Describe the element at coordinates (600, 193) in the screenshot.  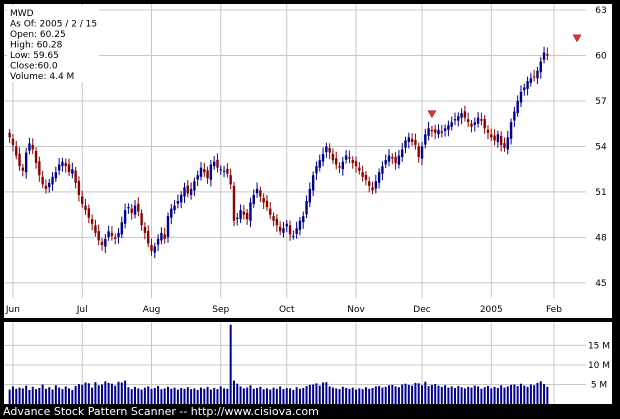
I see `price-tick-label: 51` at that location.